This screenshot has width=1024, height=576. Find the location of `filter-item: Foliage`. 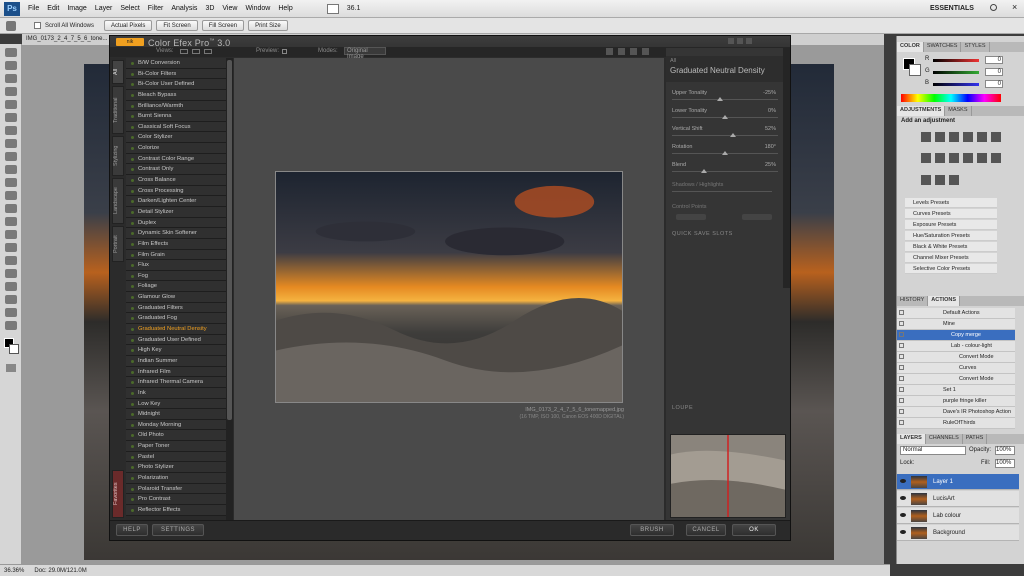

filter-item: Foliage is located at coordinates (176, 287).